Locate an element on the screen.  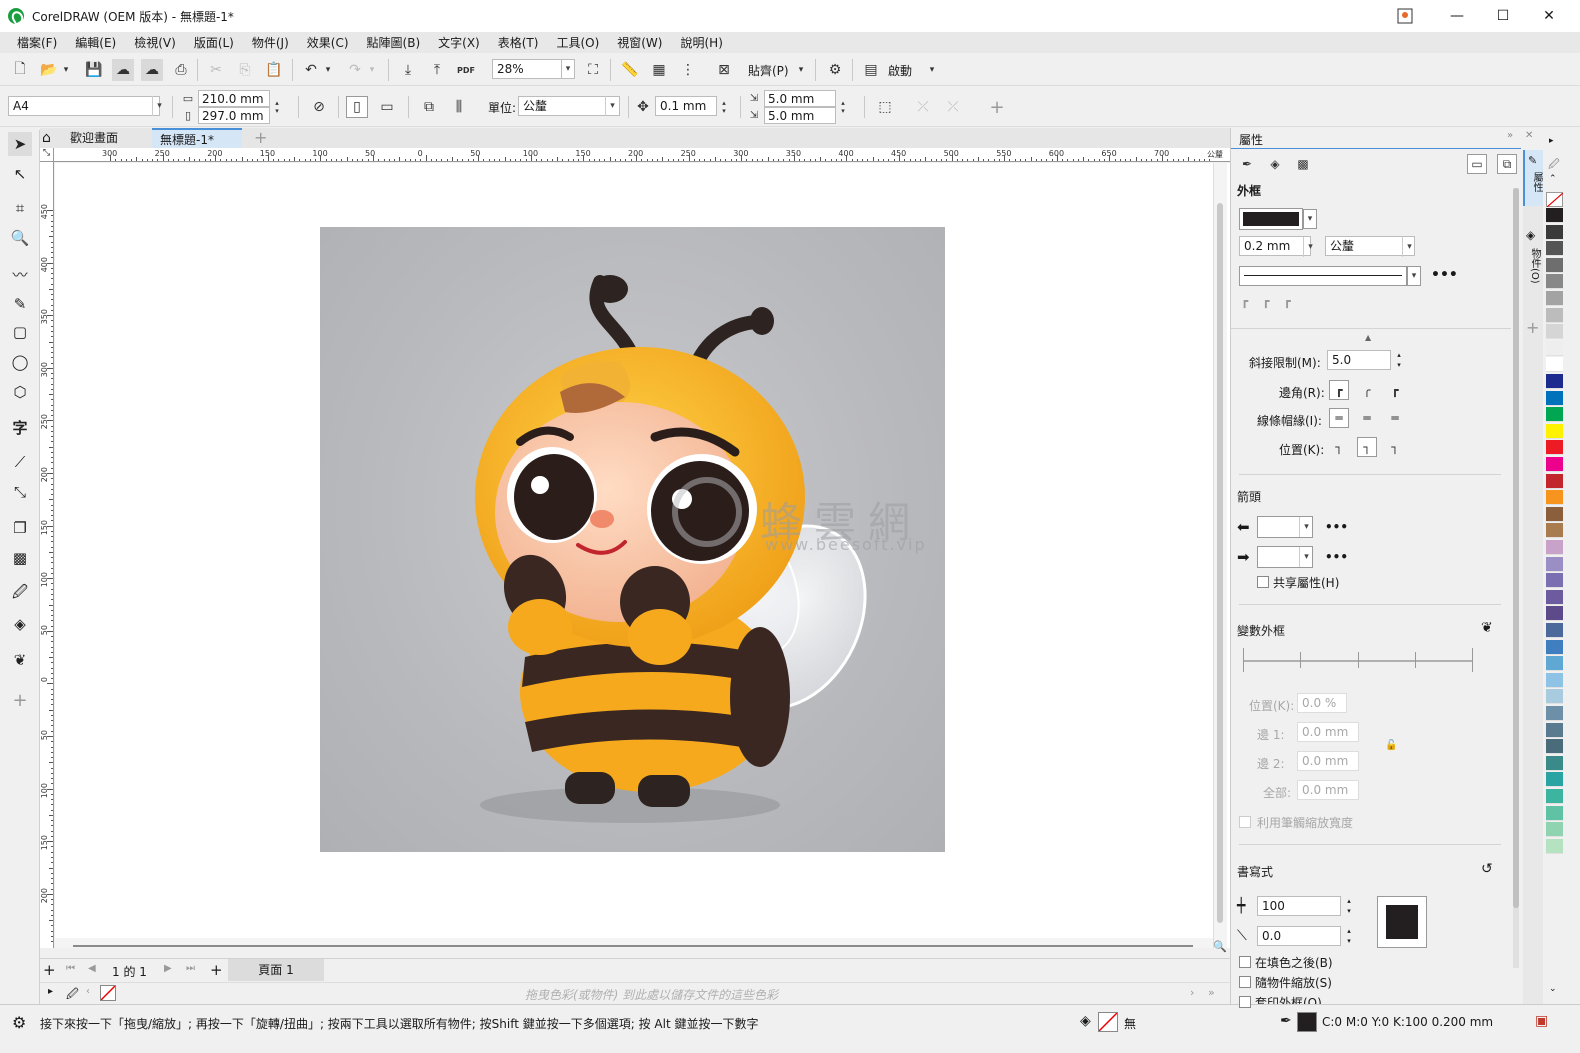
crop-tool-icon: ⌗ is located at coordinates (20, 208).